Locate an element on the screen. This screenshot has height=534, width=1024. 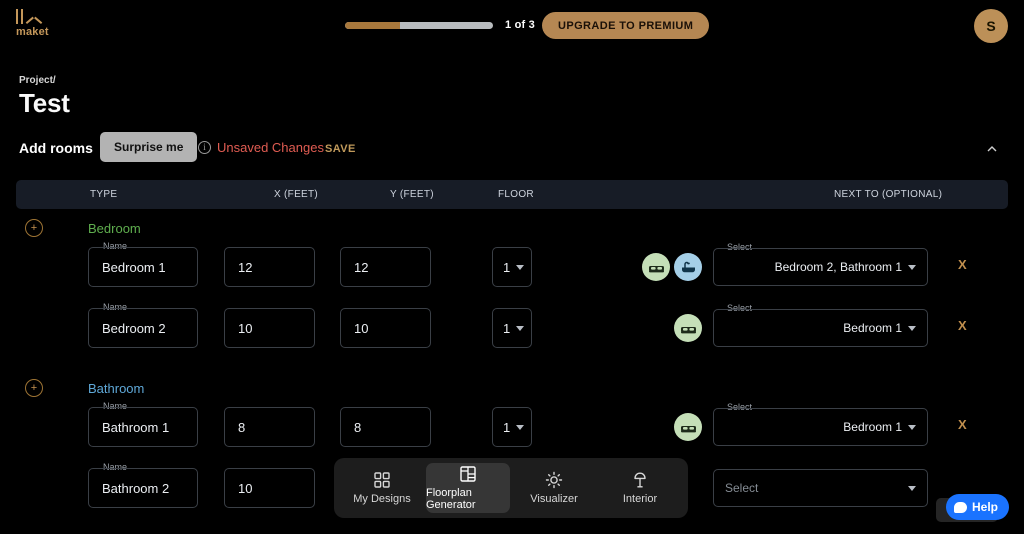
add-rooms-label: Add rooms is located at coordinates (56, 148).